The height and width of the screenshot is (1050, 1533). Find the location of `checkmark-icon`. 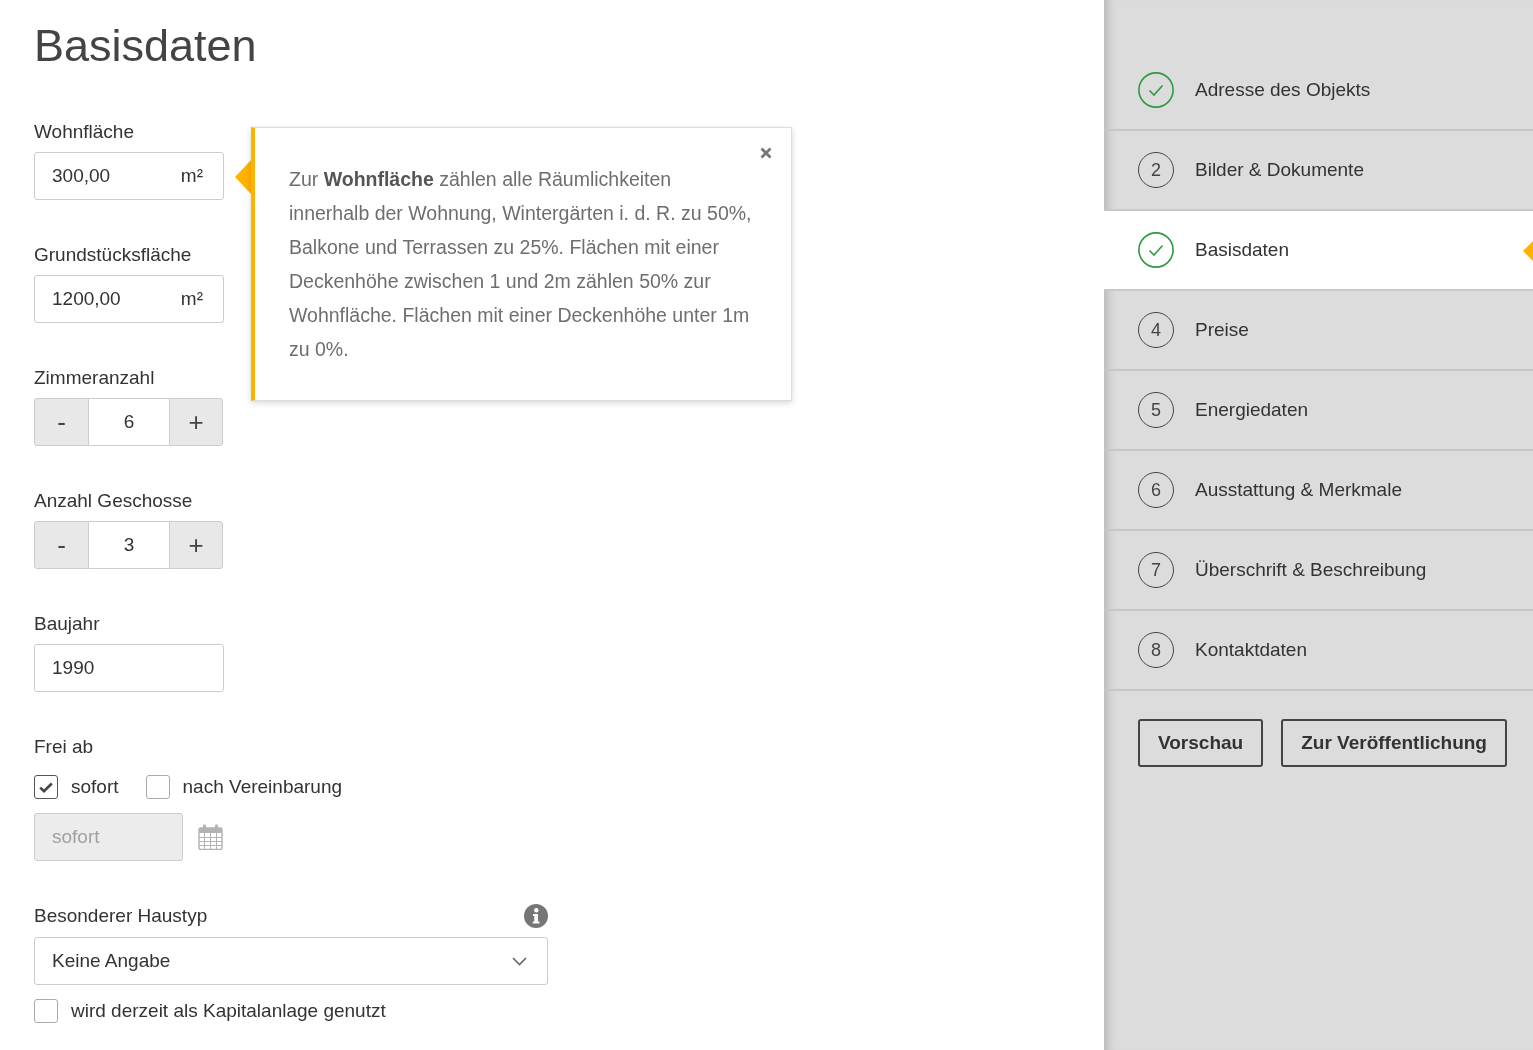

checkmark-icon is located at coordinates (46, 787).